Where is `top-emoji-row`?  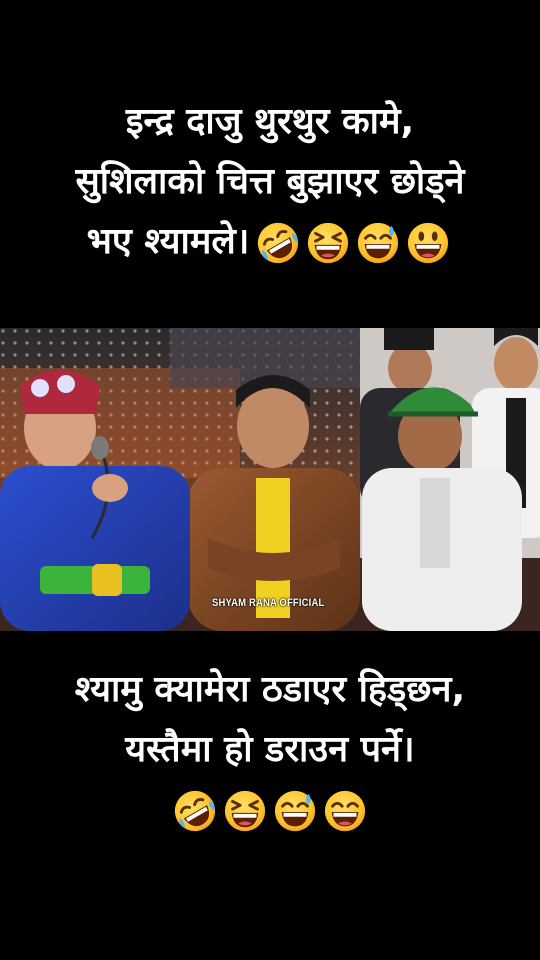 top-emoji-row is located at coordinates (353, 242).